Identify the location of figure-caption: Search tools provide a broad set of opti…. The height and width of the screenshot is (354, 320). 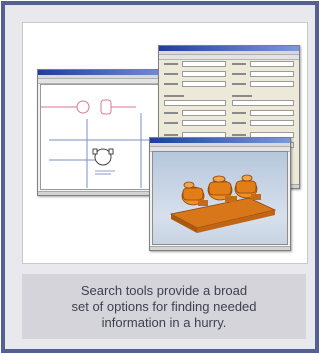
(164, 307).